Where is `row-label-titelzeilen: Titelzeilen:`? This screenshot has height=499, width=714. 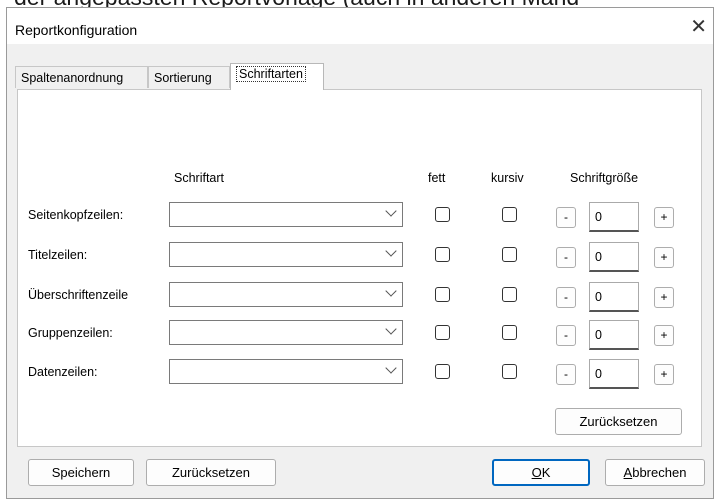
row-label-titelzeilen: Titelzeilen: is located at coordinates (58, 255).